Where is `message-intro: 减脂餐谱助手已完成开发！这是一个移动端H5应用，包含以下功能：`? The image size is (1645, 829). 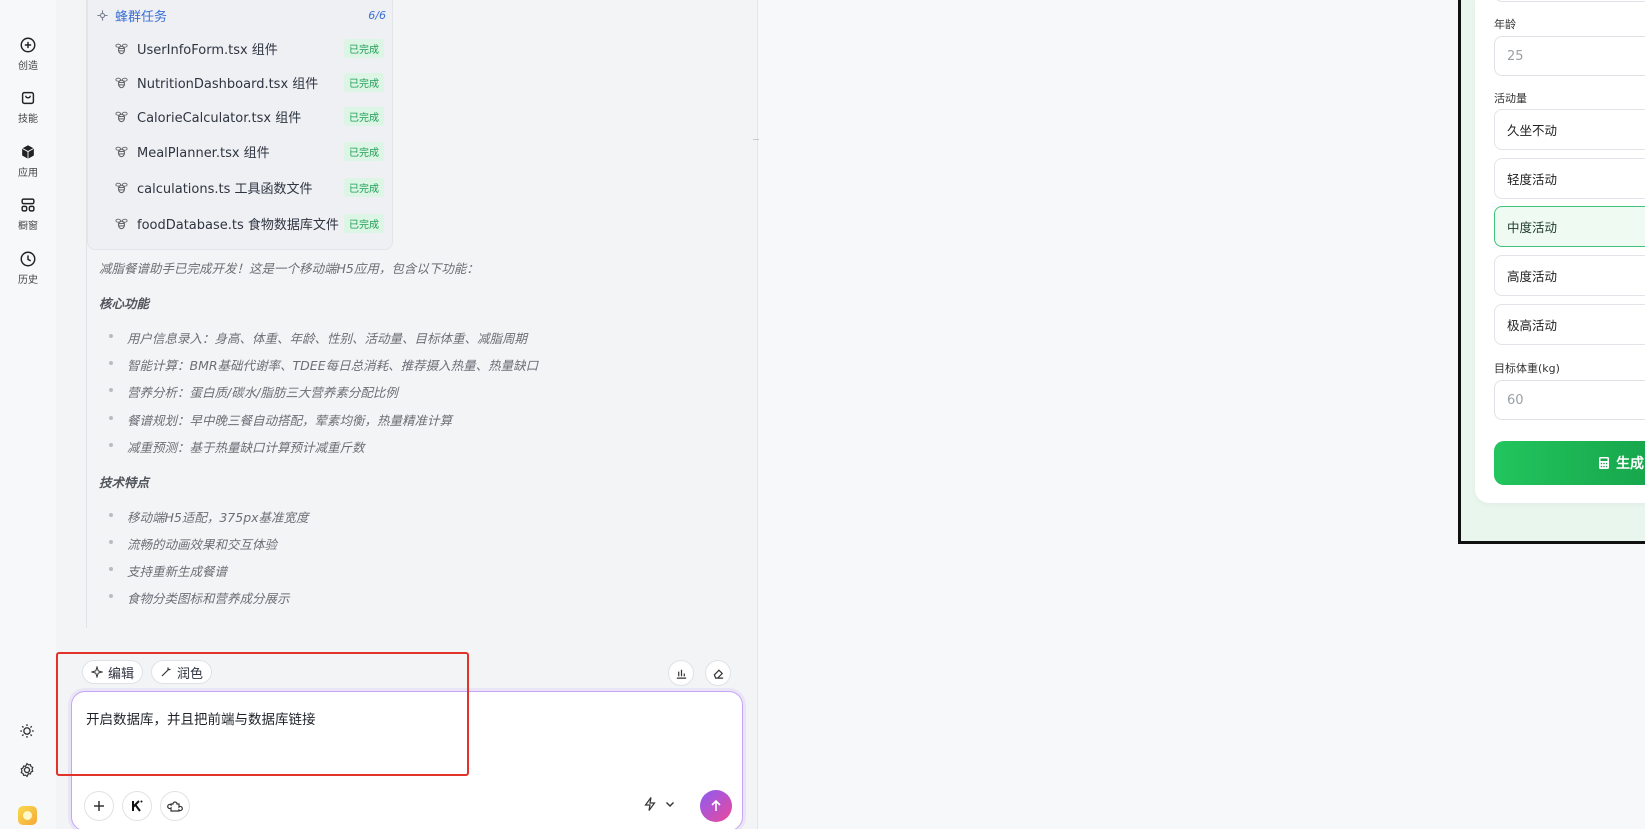
message-intro: 减脂餐谱助手已完成开发！这是一个移动端H5应用，包含以下功能： is located at coordinates (289, 268).